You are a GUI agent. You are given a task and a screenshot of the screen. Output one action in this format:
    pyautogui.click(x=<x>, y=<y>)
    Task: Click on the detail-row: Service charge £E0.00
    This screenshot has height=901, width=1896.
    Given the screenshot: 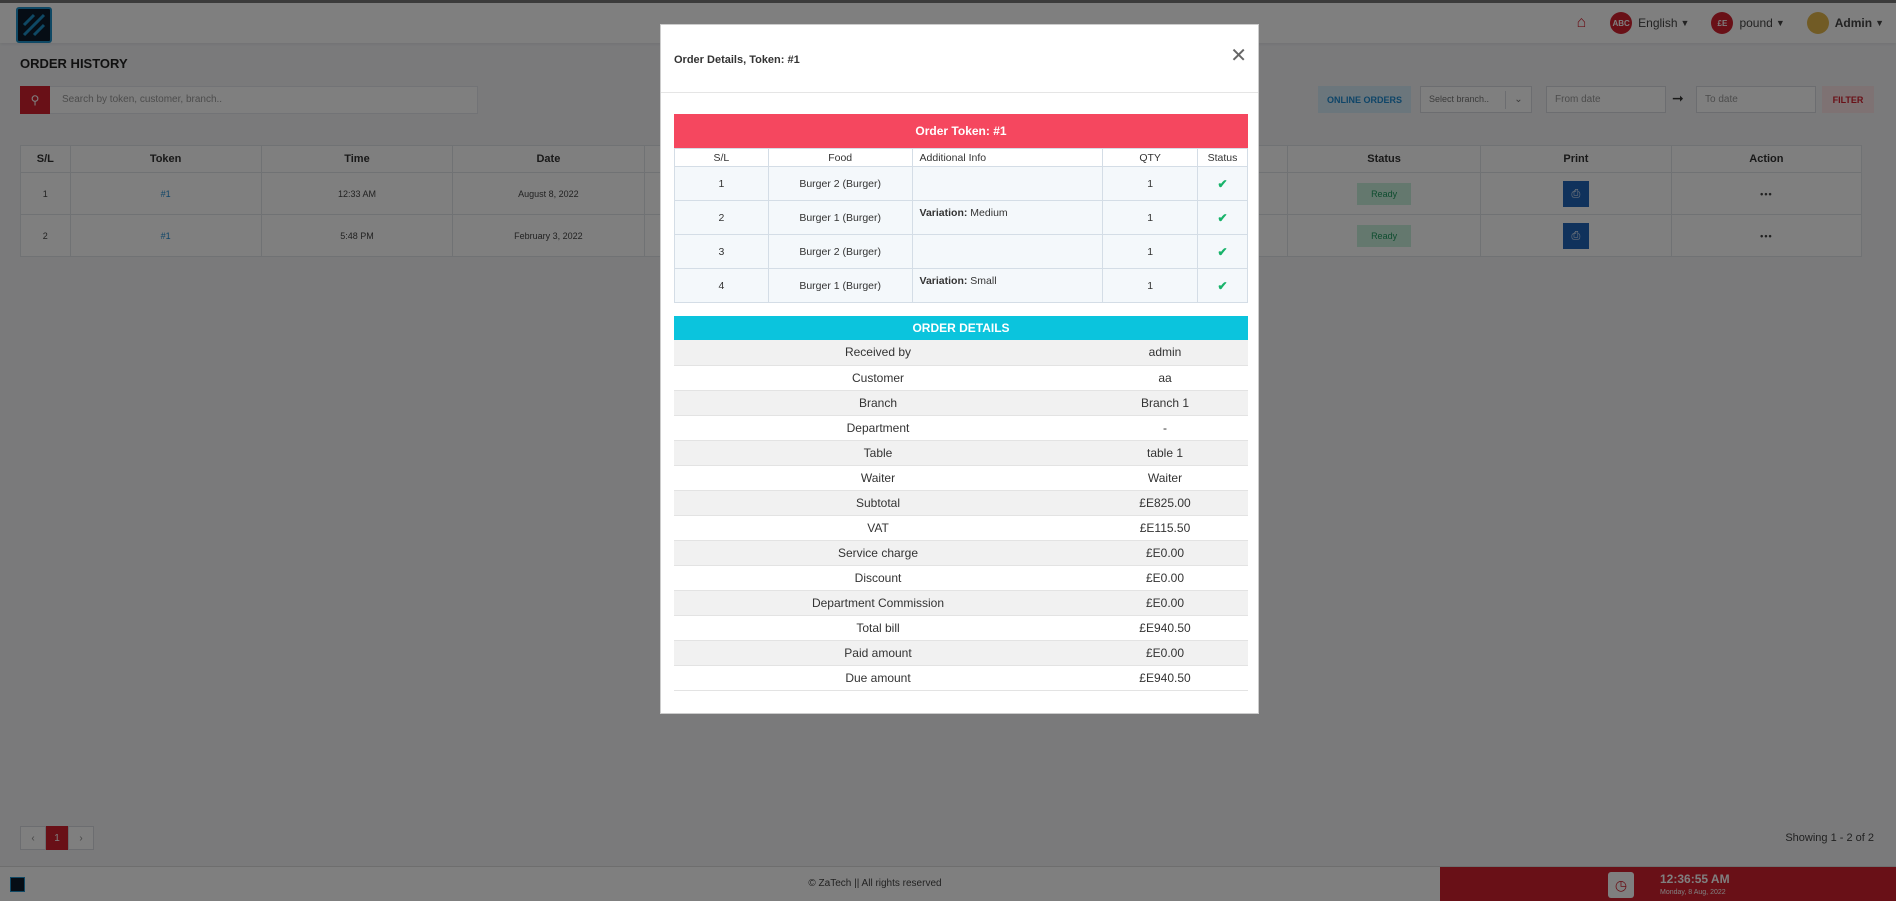 What is the action you would take?
    pyautogui.click(x=961, y=553)
    